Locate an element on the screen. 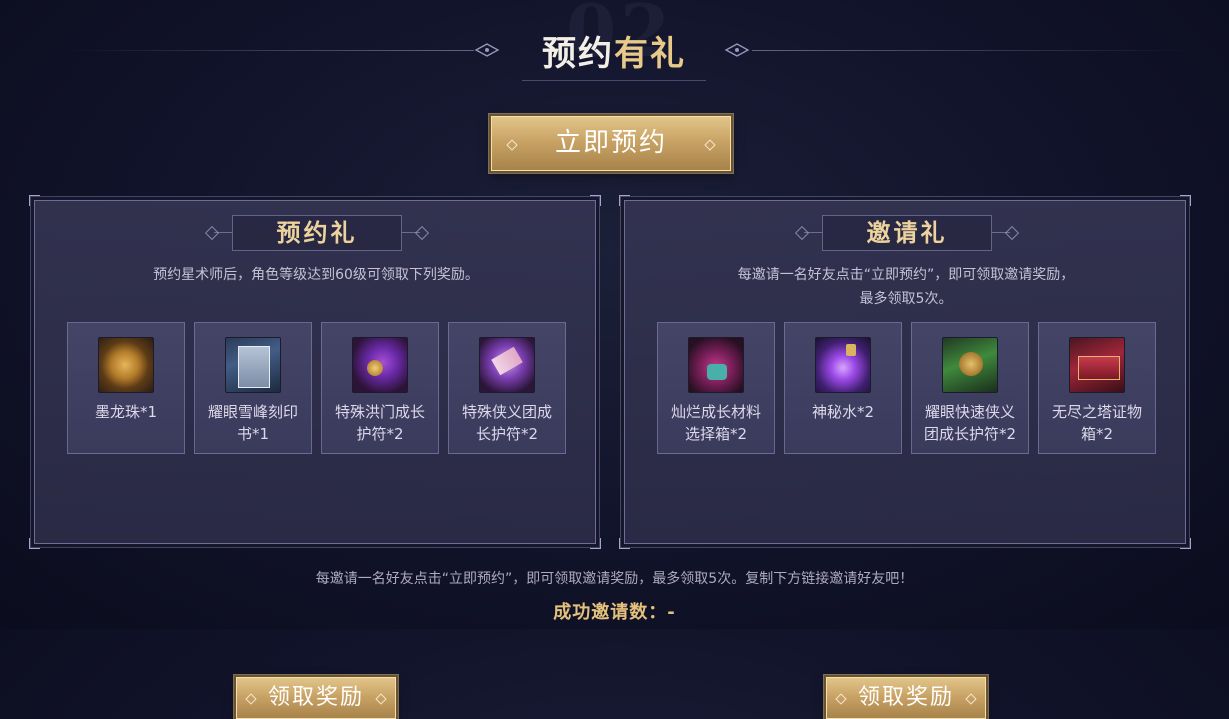 This screenshot has width=1229, height=719. reward-name-line: 神秘水*2 is located at coordinates (843, 412).